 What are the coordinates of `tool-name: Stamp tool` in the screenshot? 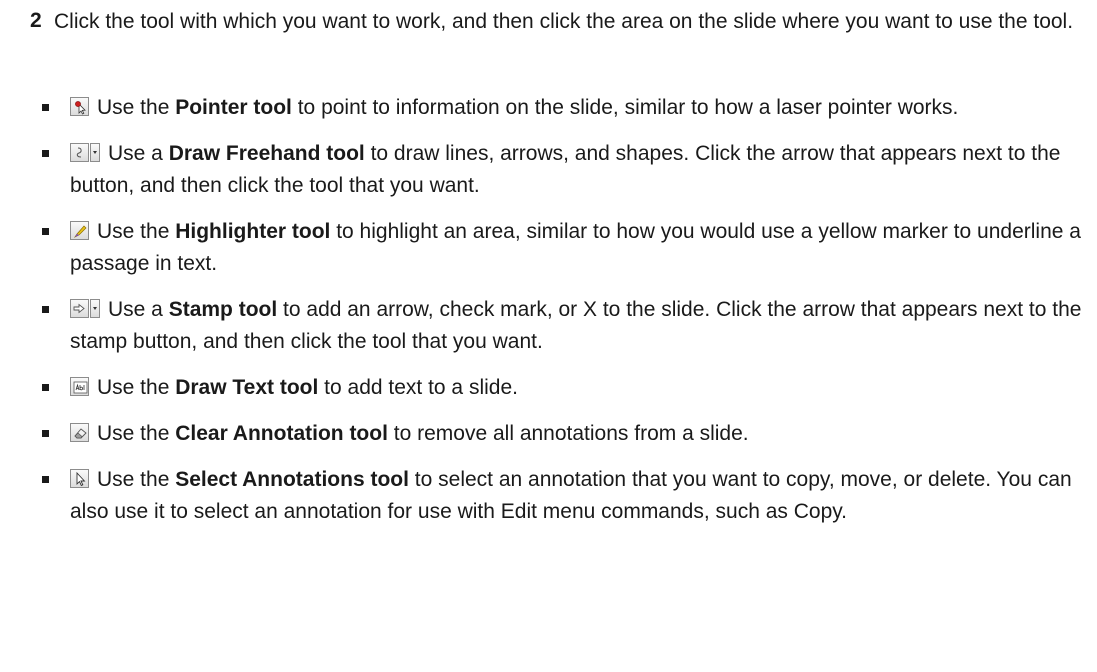 It's located at (223, 309).